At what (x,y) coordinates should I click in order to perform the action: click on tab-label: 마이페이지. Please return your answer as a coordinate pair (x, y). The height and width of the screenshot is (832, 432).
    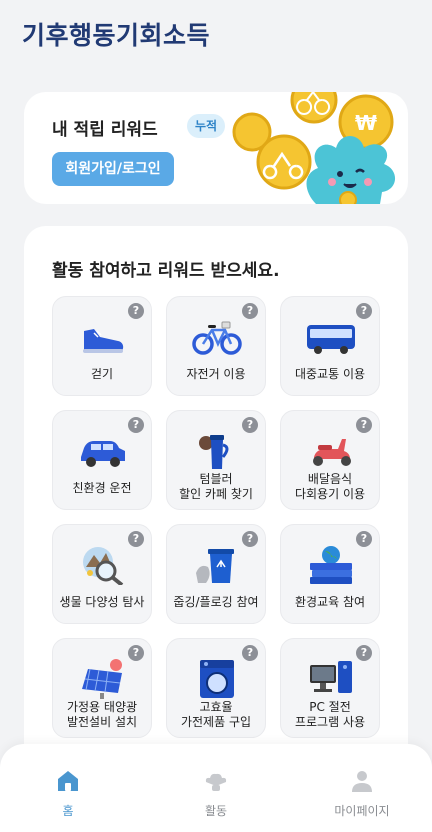
    Looking at the image, I should click on (362, 811).